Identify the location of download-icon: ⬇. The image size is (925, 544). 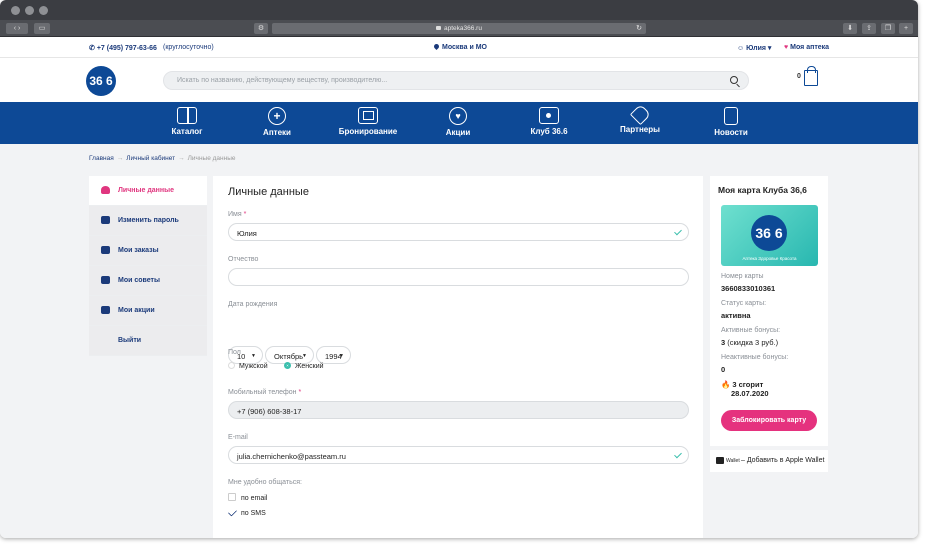
(850, 28).